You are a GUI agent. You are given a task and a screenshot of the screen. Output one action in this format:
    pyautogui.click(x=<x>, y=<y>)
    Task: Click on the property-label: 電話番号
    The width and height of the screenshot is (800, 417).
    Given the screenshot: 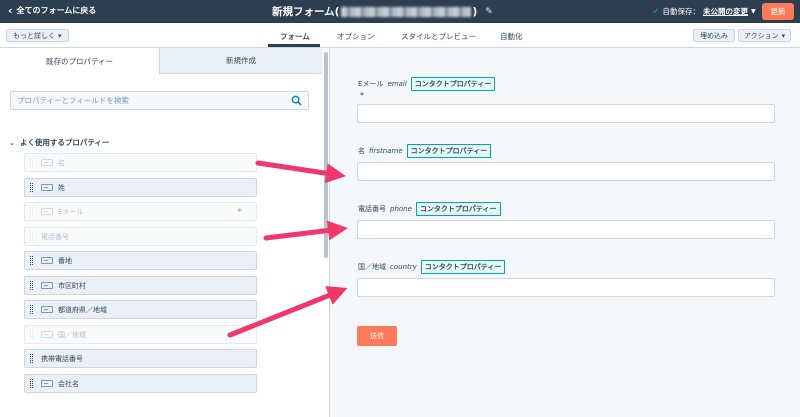 What is the action you would take?
    pyautogui.click(x=55, y=236)
    